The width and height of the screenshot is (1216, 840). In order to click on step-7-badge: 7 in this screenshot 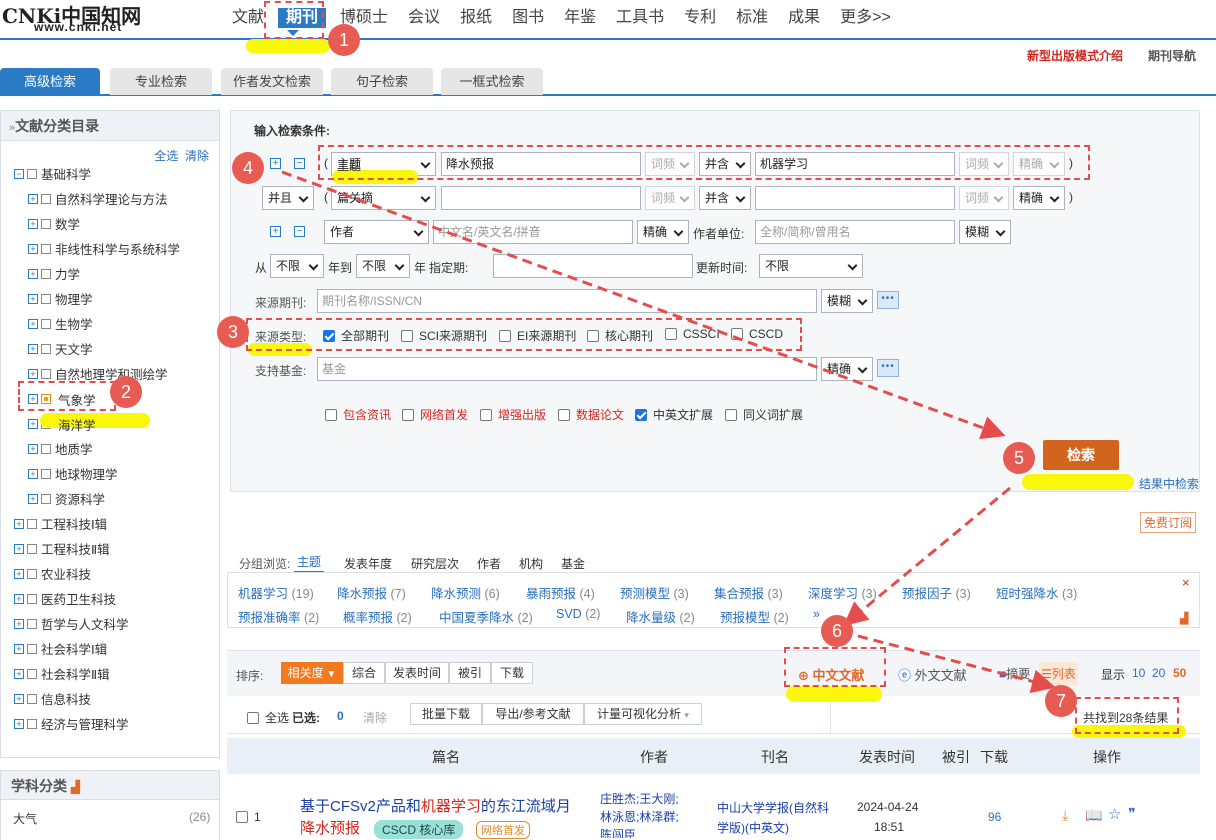, I will do `click(1061, 701)`.